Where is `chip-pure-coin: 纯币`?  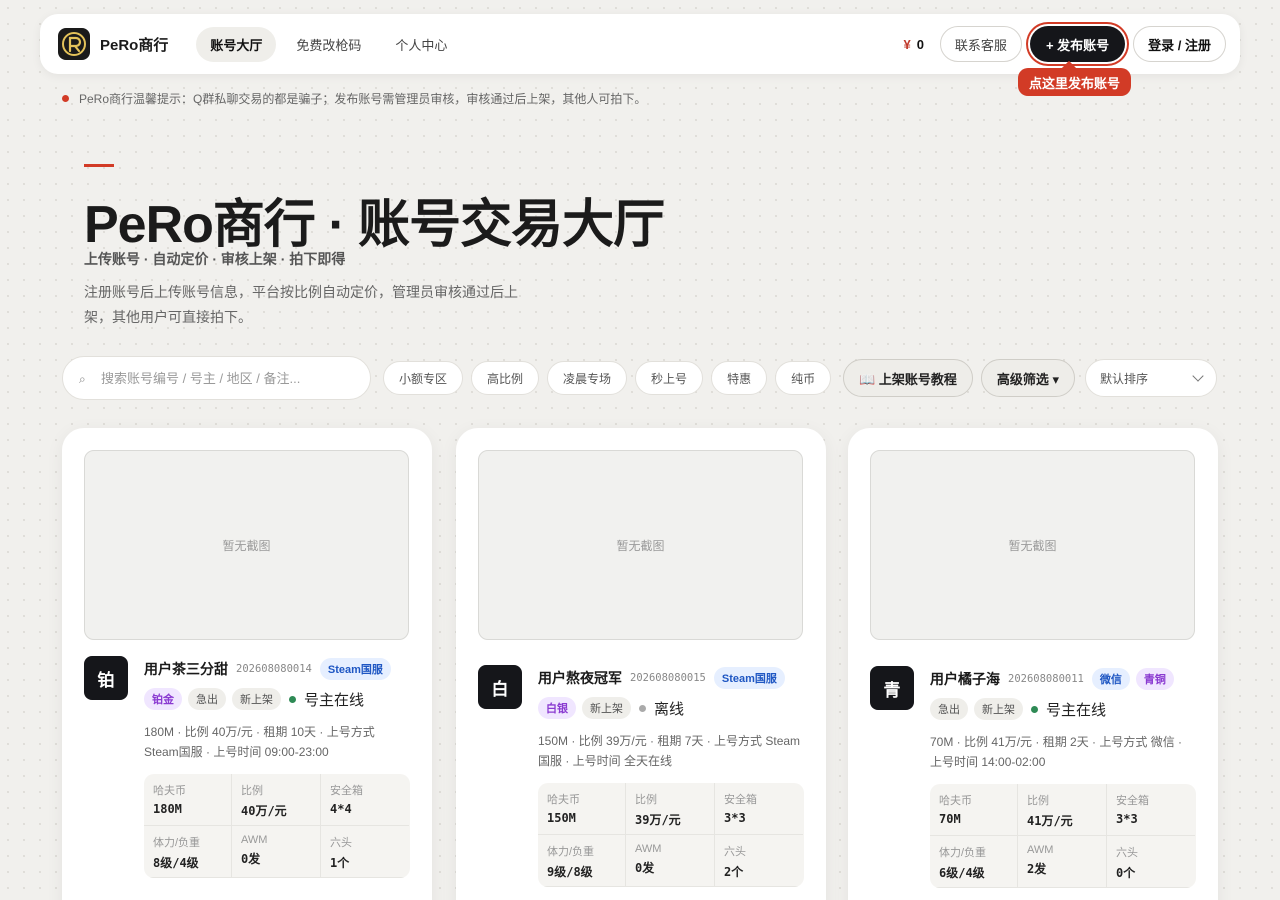
chip-pure-coin: 纯币 is located at coordinates (803, 378).